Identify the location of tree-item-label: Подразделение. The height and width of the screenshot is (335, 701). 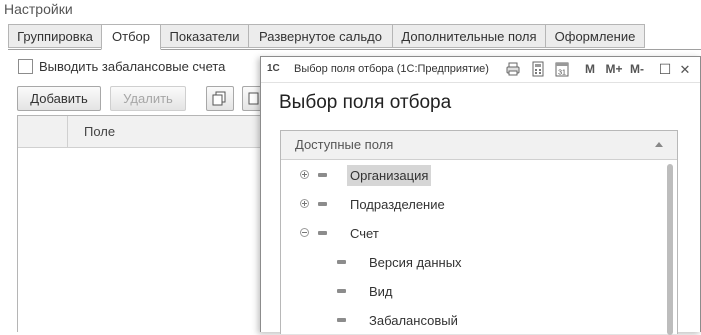
(397, 204).